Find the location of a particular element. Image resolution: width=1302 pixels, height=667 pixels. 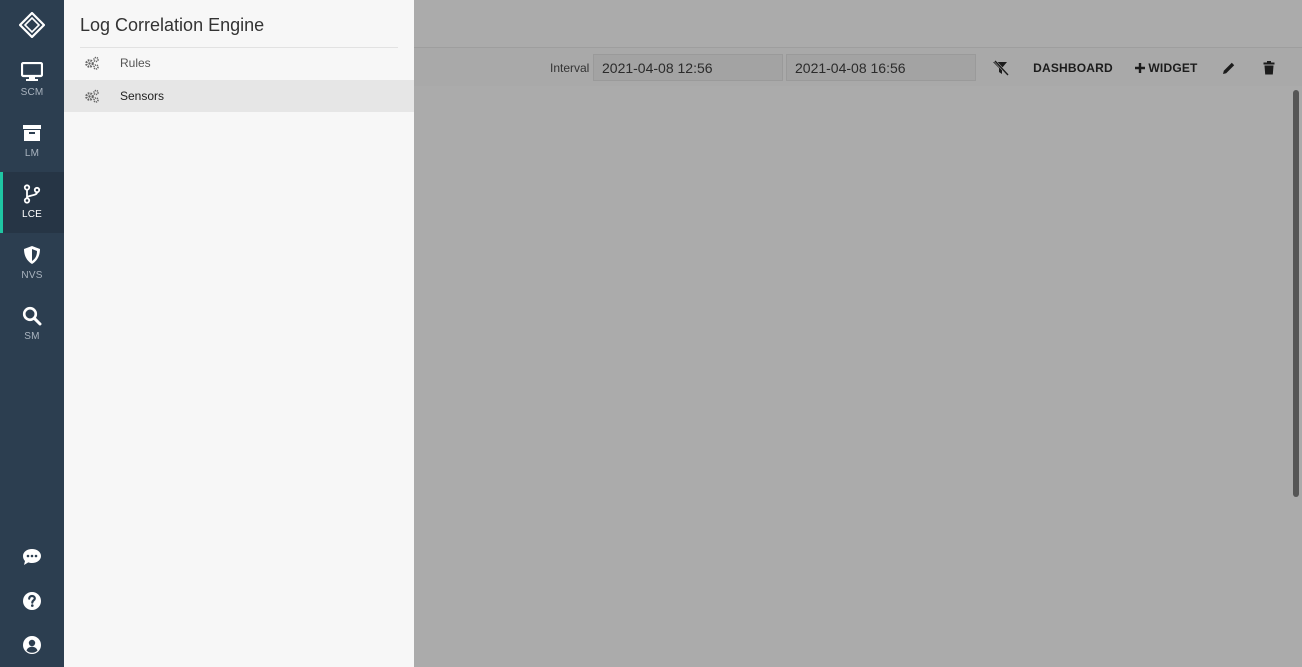

filter-off-icon is located at coordinates (1001, 68).